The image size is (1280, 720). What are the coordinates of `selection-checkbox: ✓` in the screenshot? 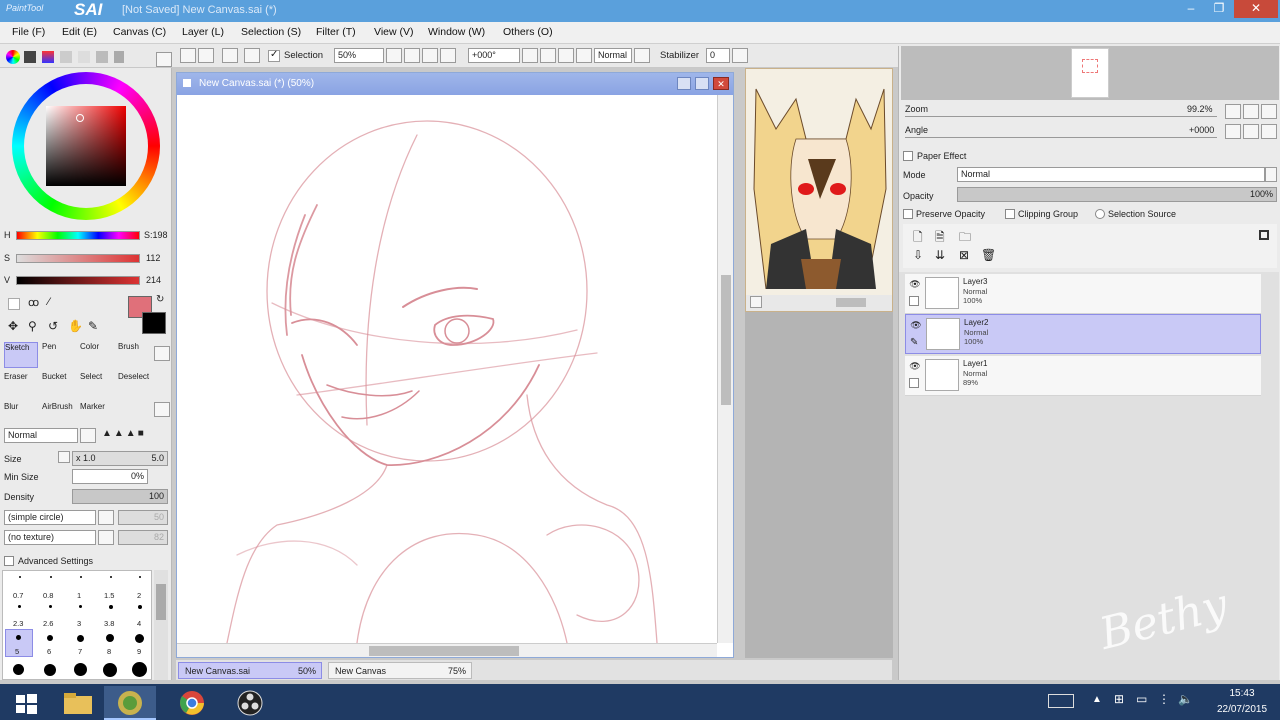 It's located at (274, 55).